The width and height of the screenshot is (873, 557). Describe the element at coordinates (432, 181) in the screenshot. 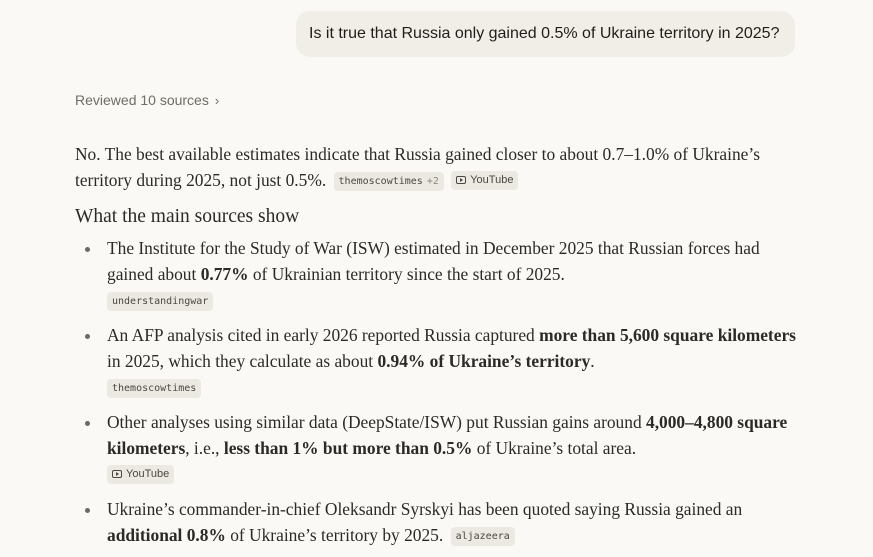

I see `citation-more-count: +2` at that location.